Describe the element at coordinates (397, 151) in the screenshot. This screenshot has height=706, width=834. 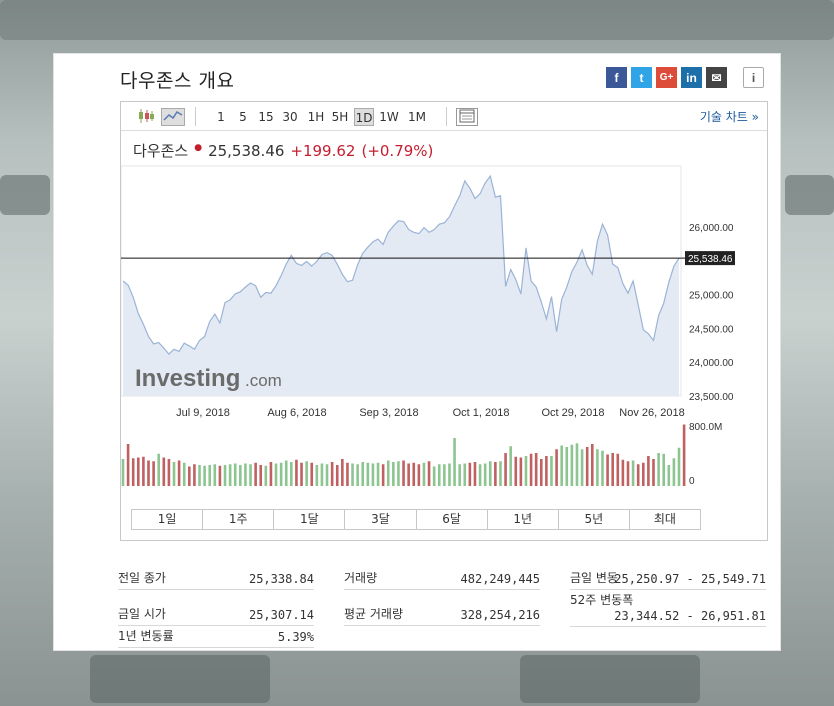
I see `price-change-pct: (+0.79%)` at that location.